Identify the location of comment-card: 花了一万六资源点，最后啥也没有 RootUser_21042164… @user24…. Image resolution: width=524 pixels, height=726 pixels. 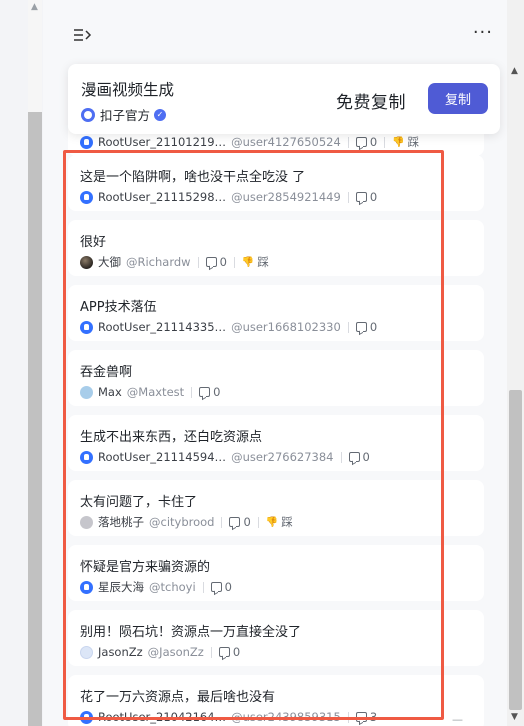
(276, 700).